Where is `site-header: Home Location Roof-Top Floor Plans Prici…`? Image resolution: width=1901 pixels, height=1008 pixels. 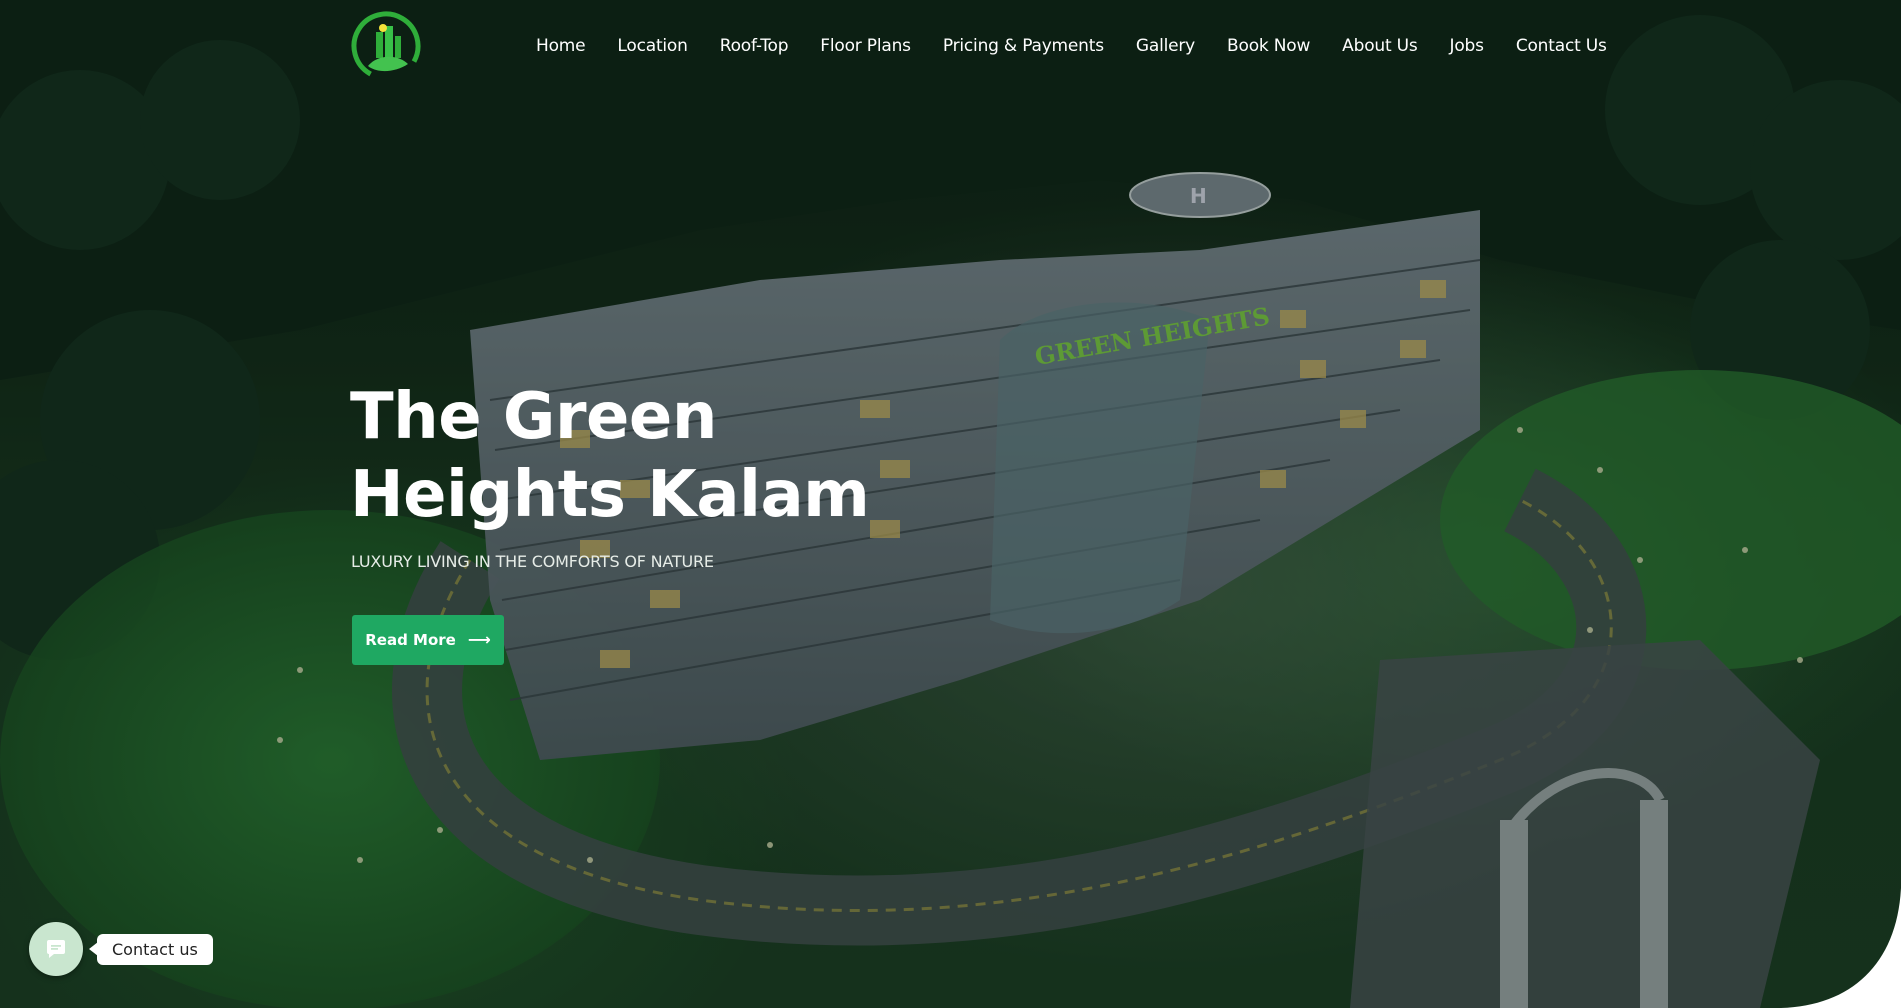 site-header: Home Location Roof-Top Floor Plans Prici… is located at coordinates (950, 48).